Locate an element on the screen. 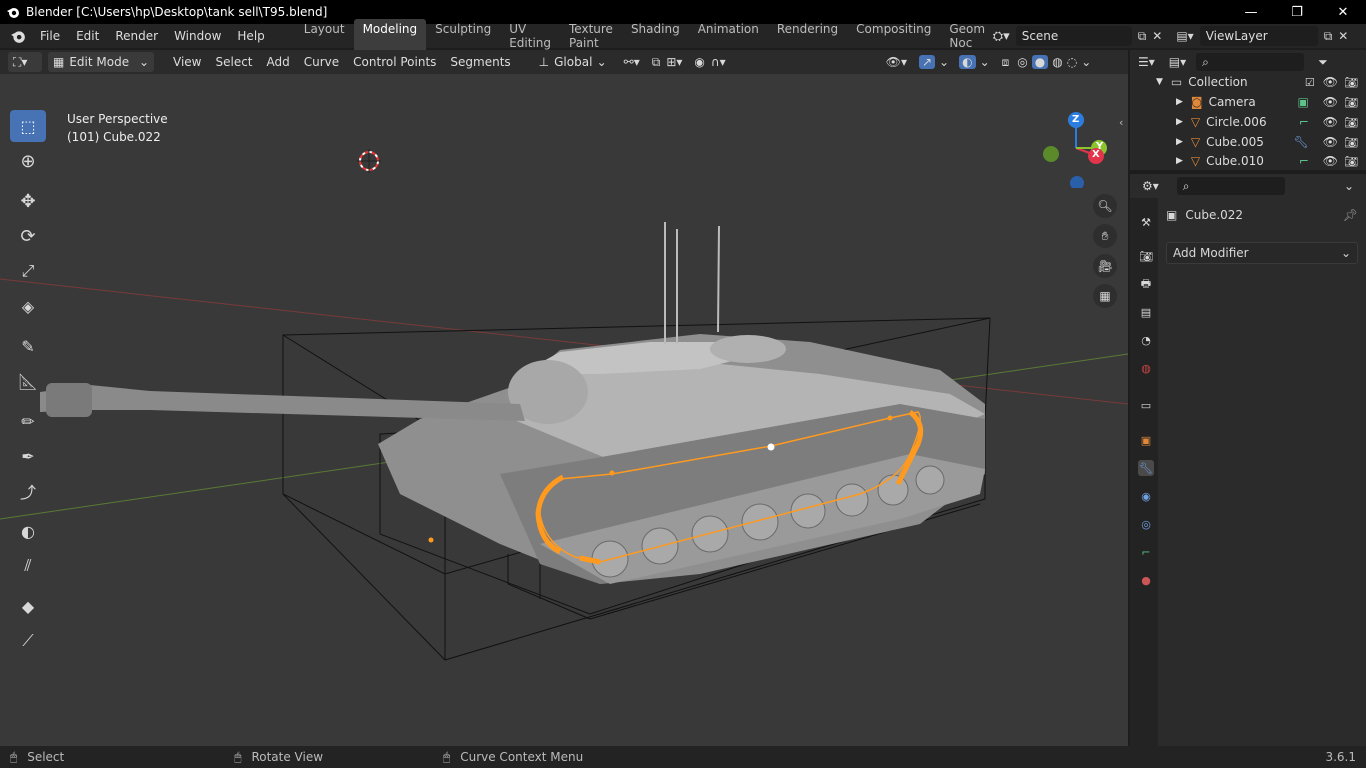 Image resolution: width=1366 pixels, height=768 pixels. shading-options-icon: ⌄ is located at coordinates (1086, 62).